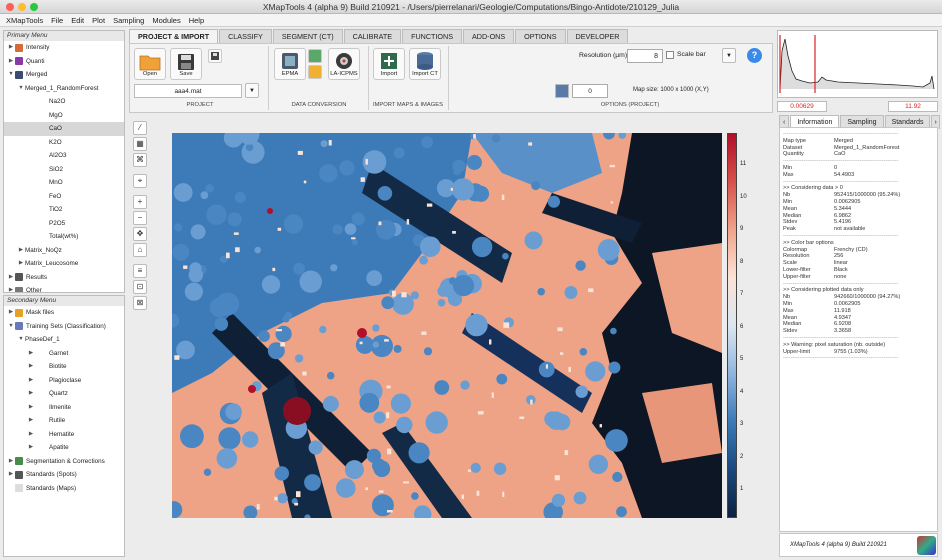 The image size is (942, 560). What do you see at coordinates (64, 448) in the screenshot?
I see `tree-item: ▶ Apatite` at bounding box center [64, 448].